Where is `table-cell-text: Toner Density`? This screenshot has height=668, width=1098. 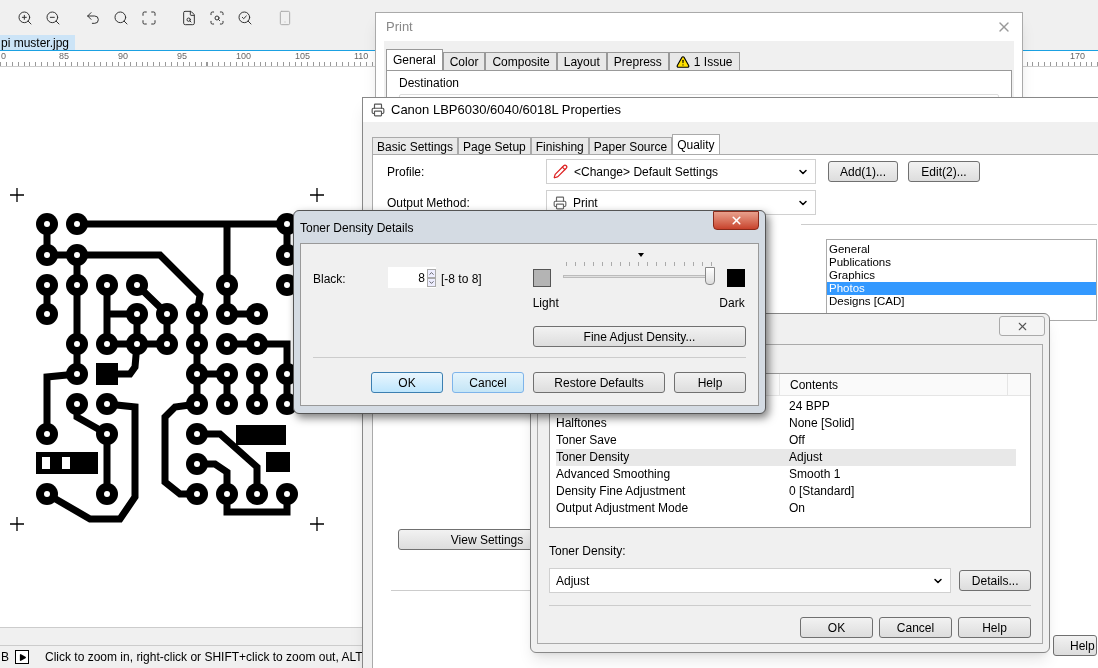 table-cell-text: Toner Density is located at coordinates (593, 457).